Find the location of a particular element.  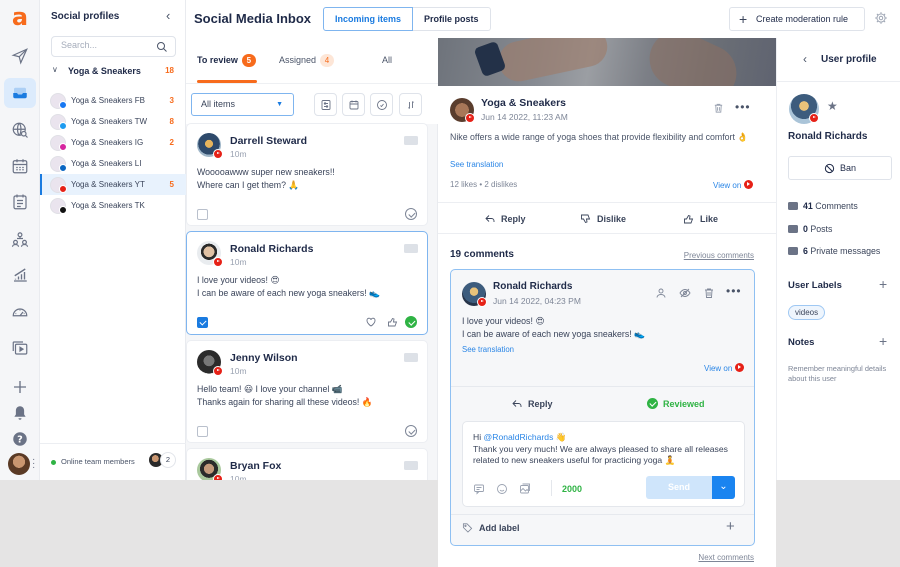

post-dislike-button: Dislike is located at coordinates (603, 219).